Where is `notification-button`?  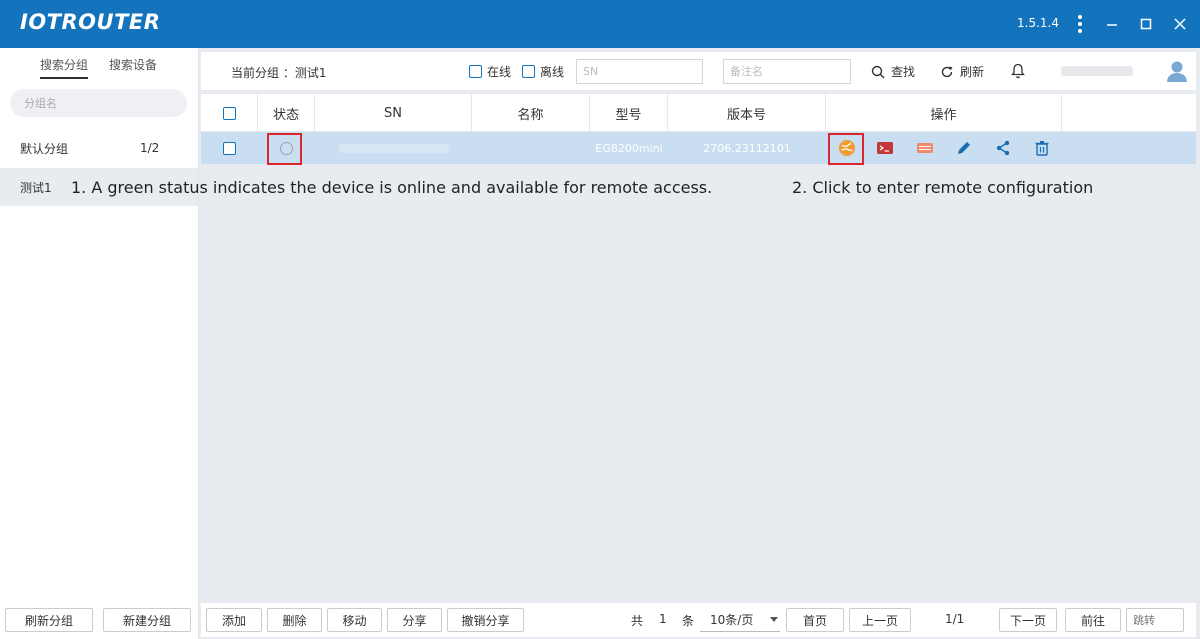 notification-button is located at coordinates (1018, 71).